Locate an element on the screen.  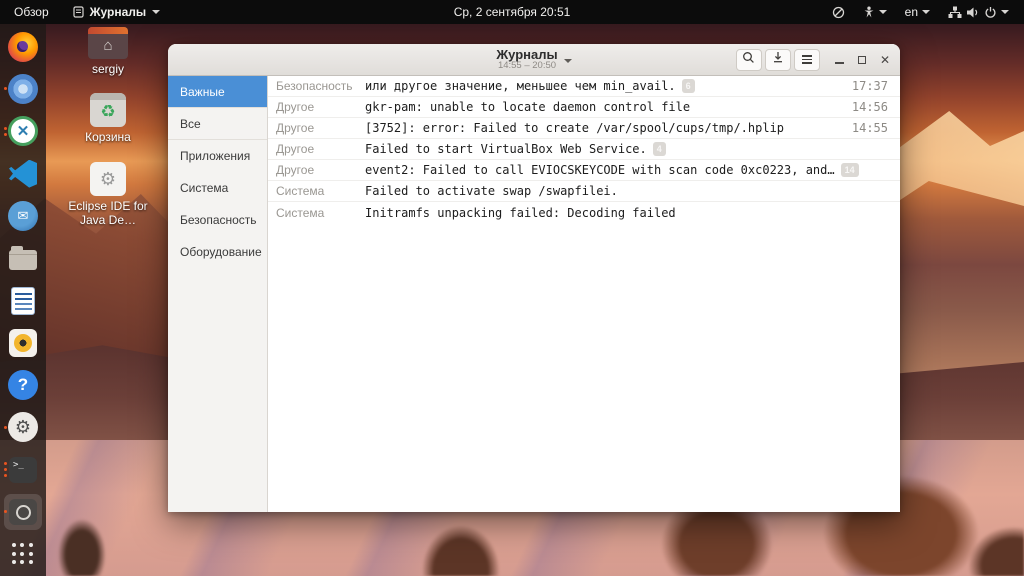
power-icon is located at coordinates (990, 12).